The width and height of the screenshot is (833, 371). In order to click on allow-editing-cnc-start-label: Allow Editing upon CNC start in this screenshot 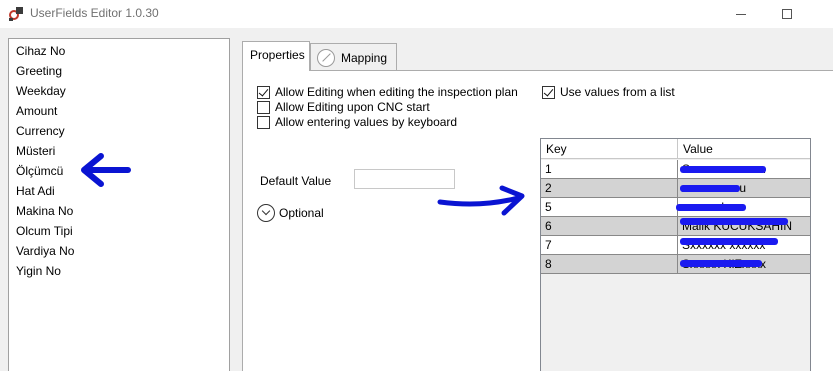, I will do `click(352, 107)`.